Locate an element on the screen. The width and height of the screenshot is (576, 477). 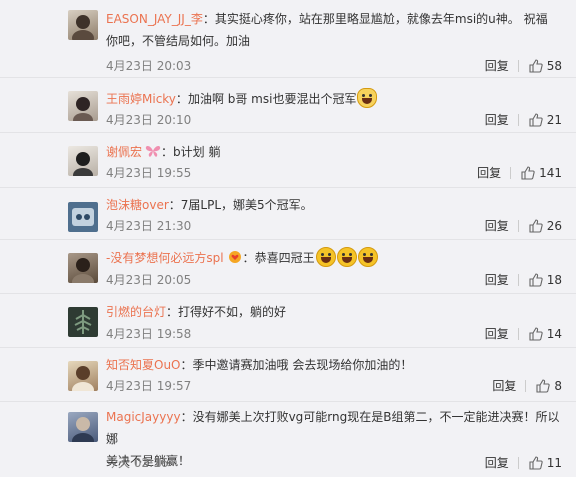
like-button: 26 is located at coordinates (545, 226).